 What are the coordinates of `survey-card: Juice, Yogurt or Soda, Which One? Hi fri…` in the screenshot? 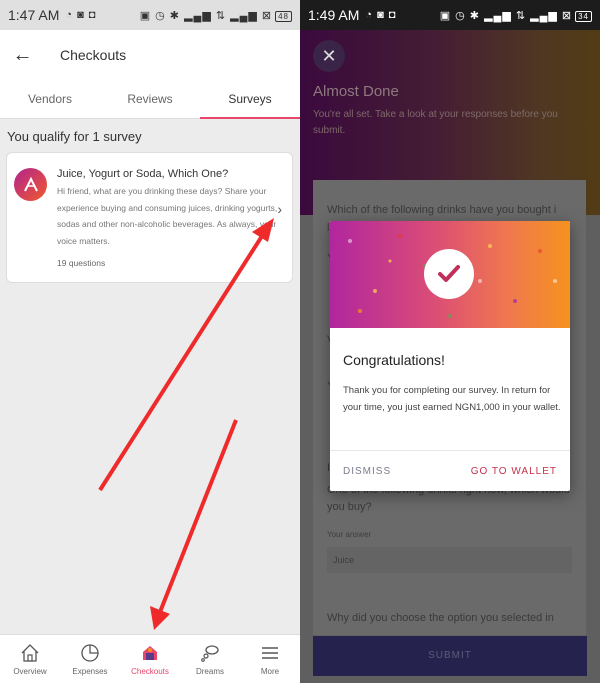 It's located at (149, 217).